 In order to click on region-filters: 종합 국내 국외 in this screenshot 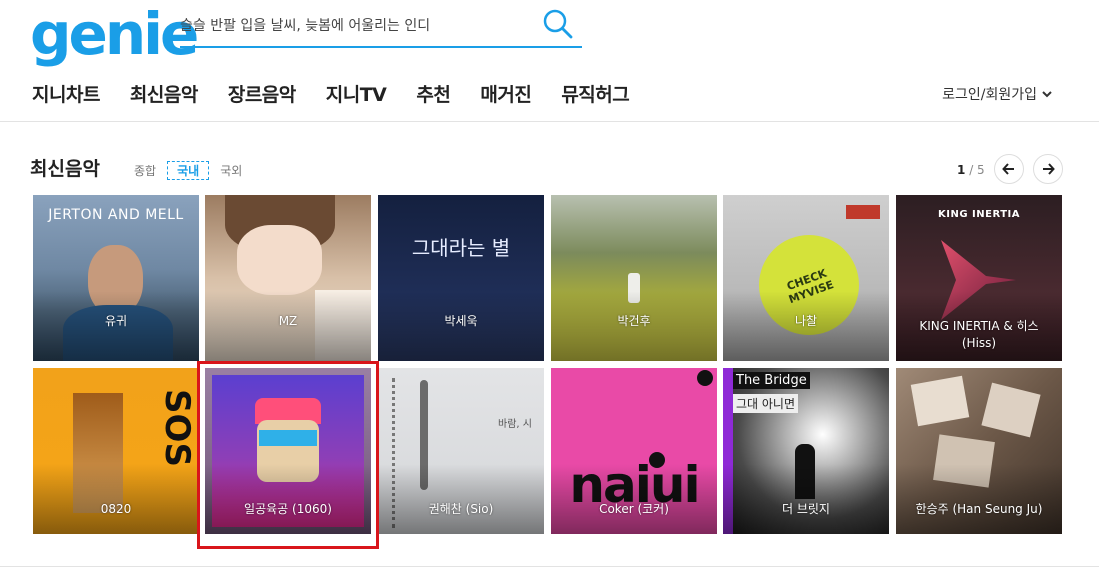, I will do `click(188, 170)`.